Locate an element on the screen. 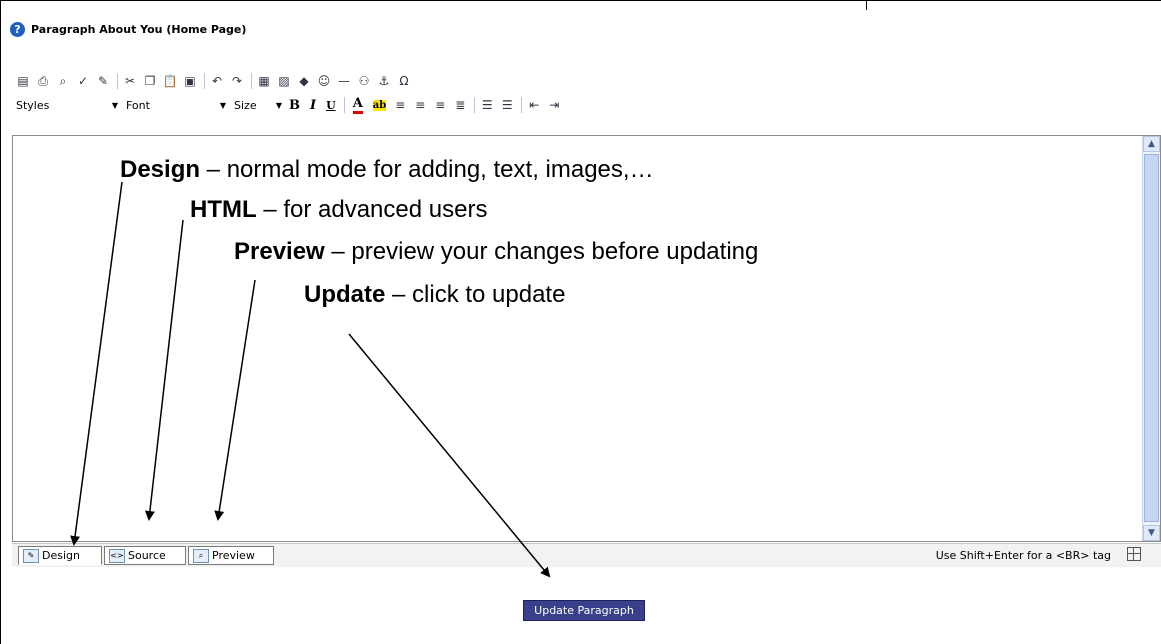 This screenshot has width=1161, height=644. annotation-html: HTML – for advanced users is located at coordinates (338, 210).